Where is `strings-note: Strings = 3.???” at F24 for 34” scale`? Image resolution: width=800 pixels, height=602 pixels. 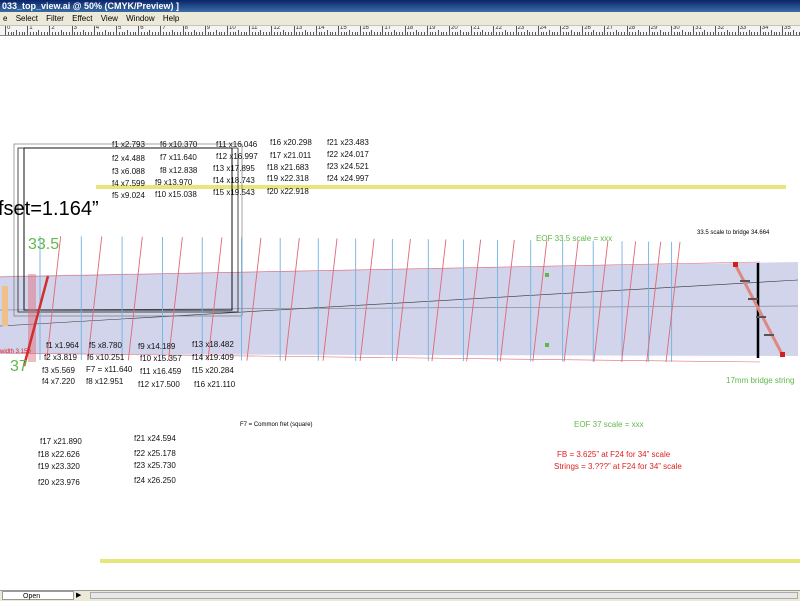
strings-note: Strings = 3.???” at F24 for 34” scale is located at coordinates (618, 466).